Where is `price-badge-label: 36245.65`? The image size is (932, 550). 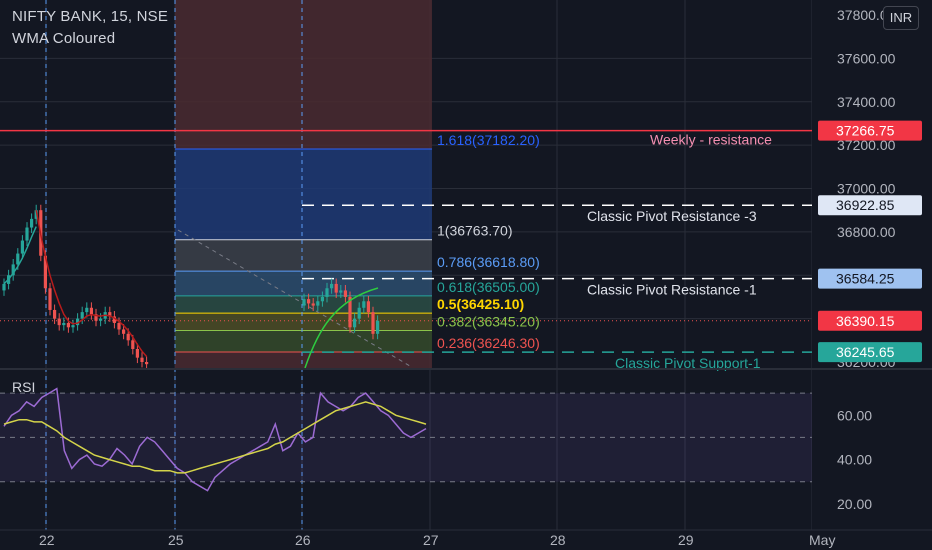
price-badge-label: 36245.65 is located at coordinates (865, 352).